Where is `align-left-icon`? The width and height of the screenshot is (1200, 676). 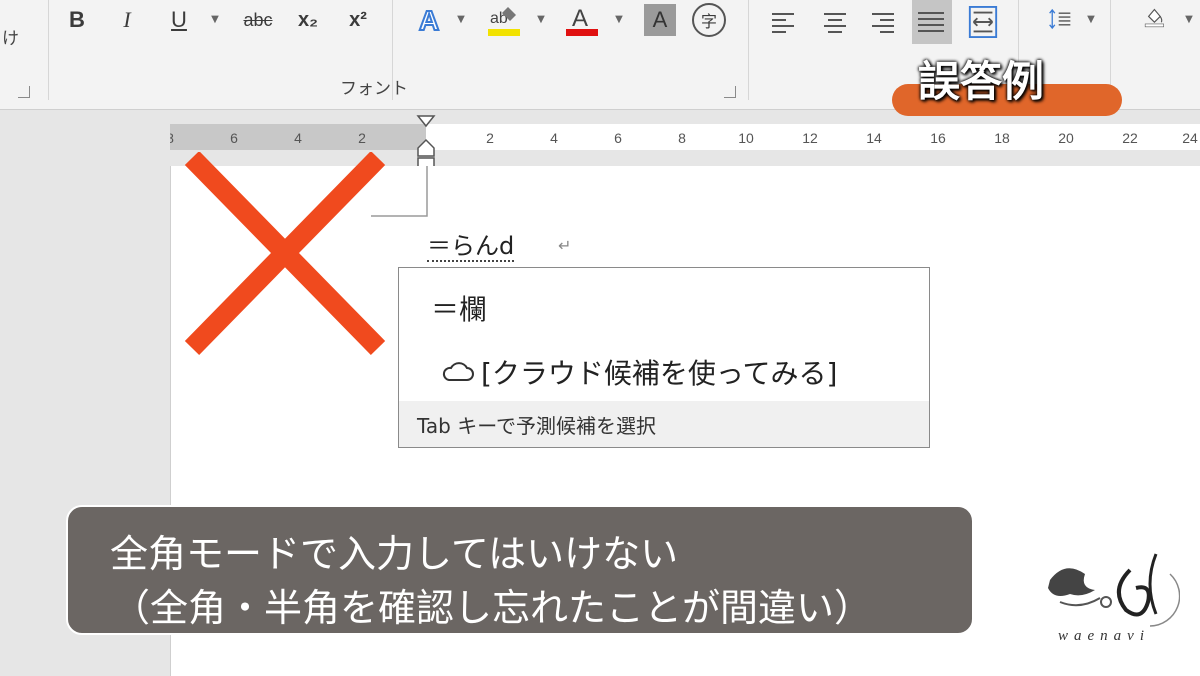 align-left-icon is located at coordinates (783, 23).